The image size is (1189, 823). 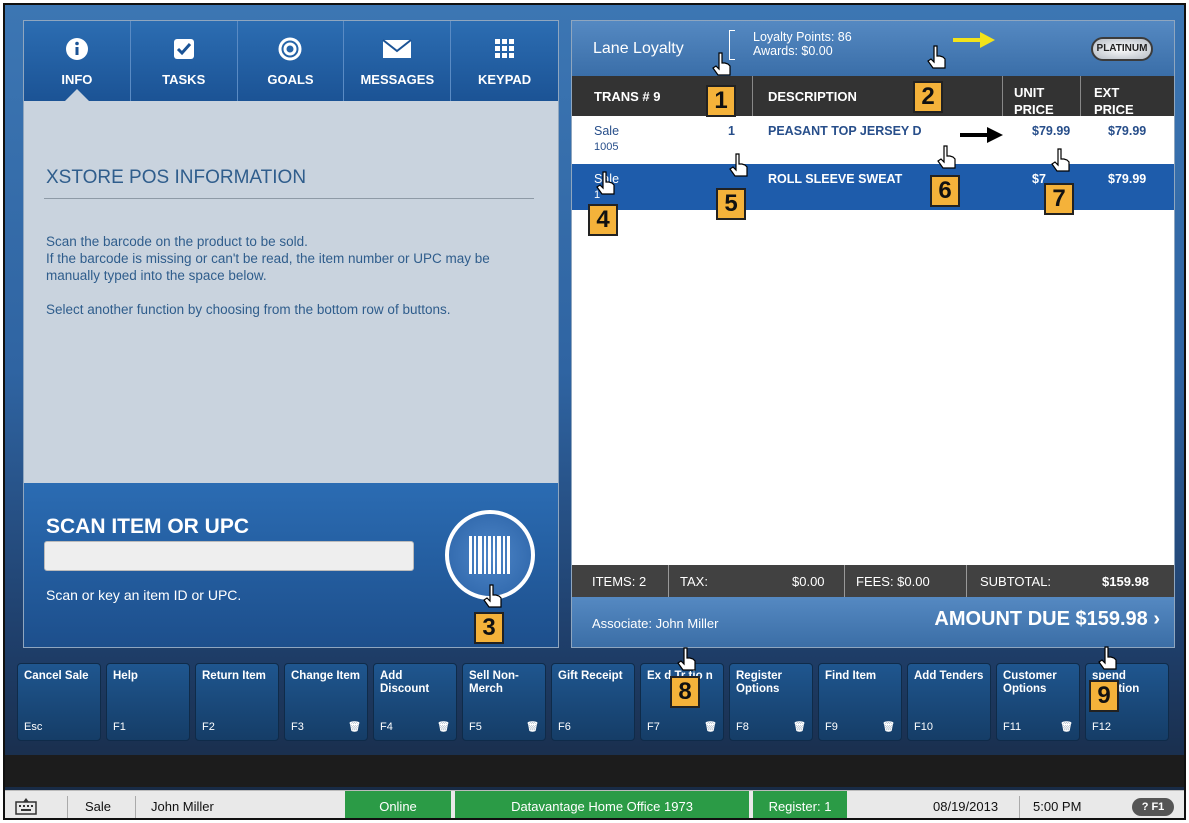 I want to click on yellow-arrow, so click(x=974, y=40).